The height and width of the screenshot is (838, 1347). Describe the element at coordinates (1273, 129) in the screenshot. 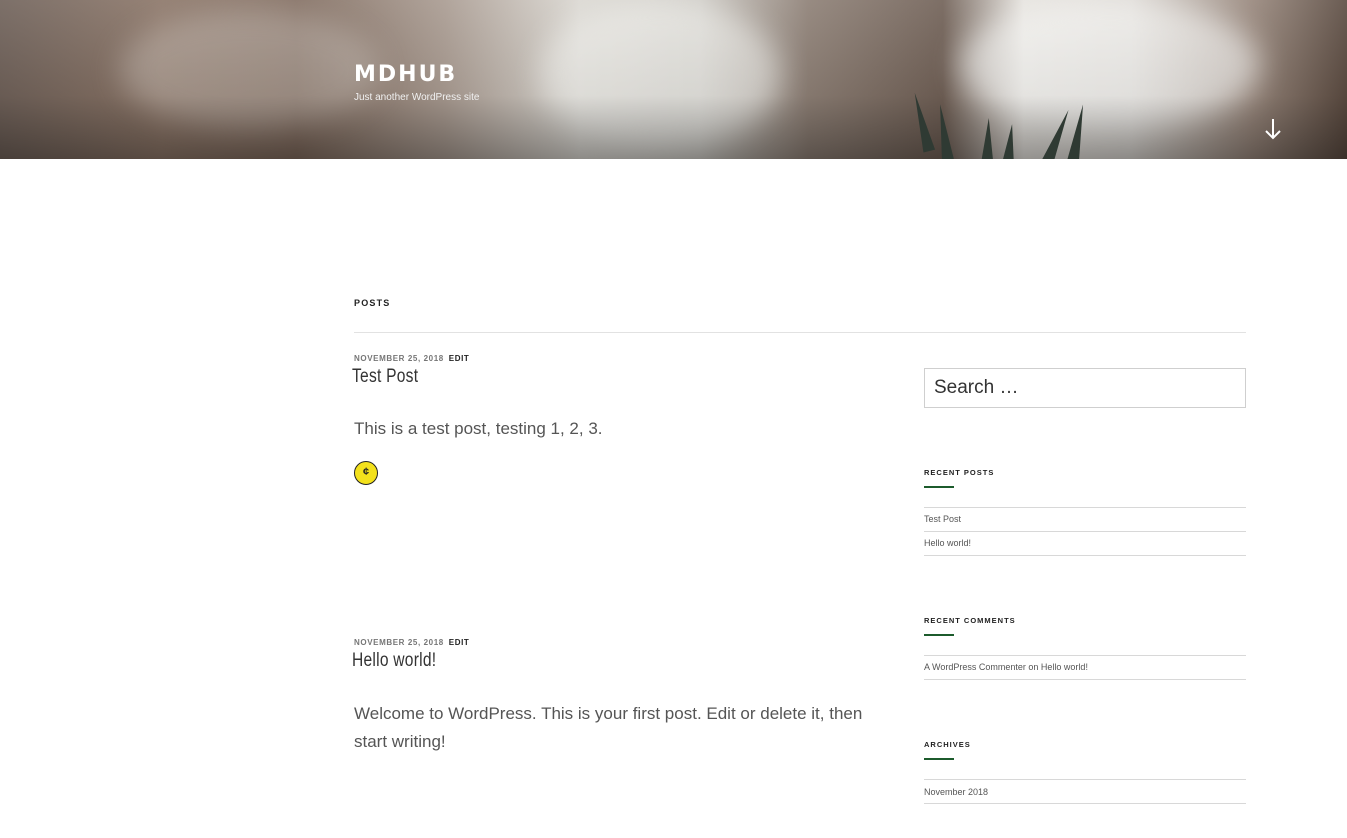

I see `arrow-down-icon` at that location.